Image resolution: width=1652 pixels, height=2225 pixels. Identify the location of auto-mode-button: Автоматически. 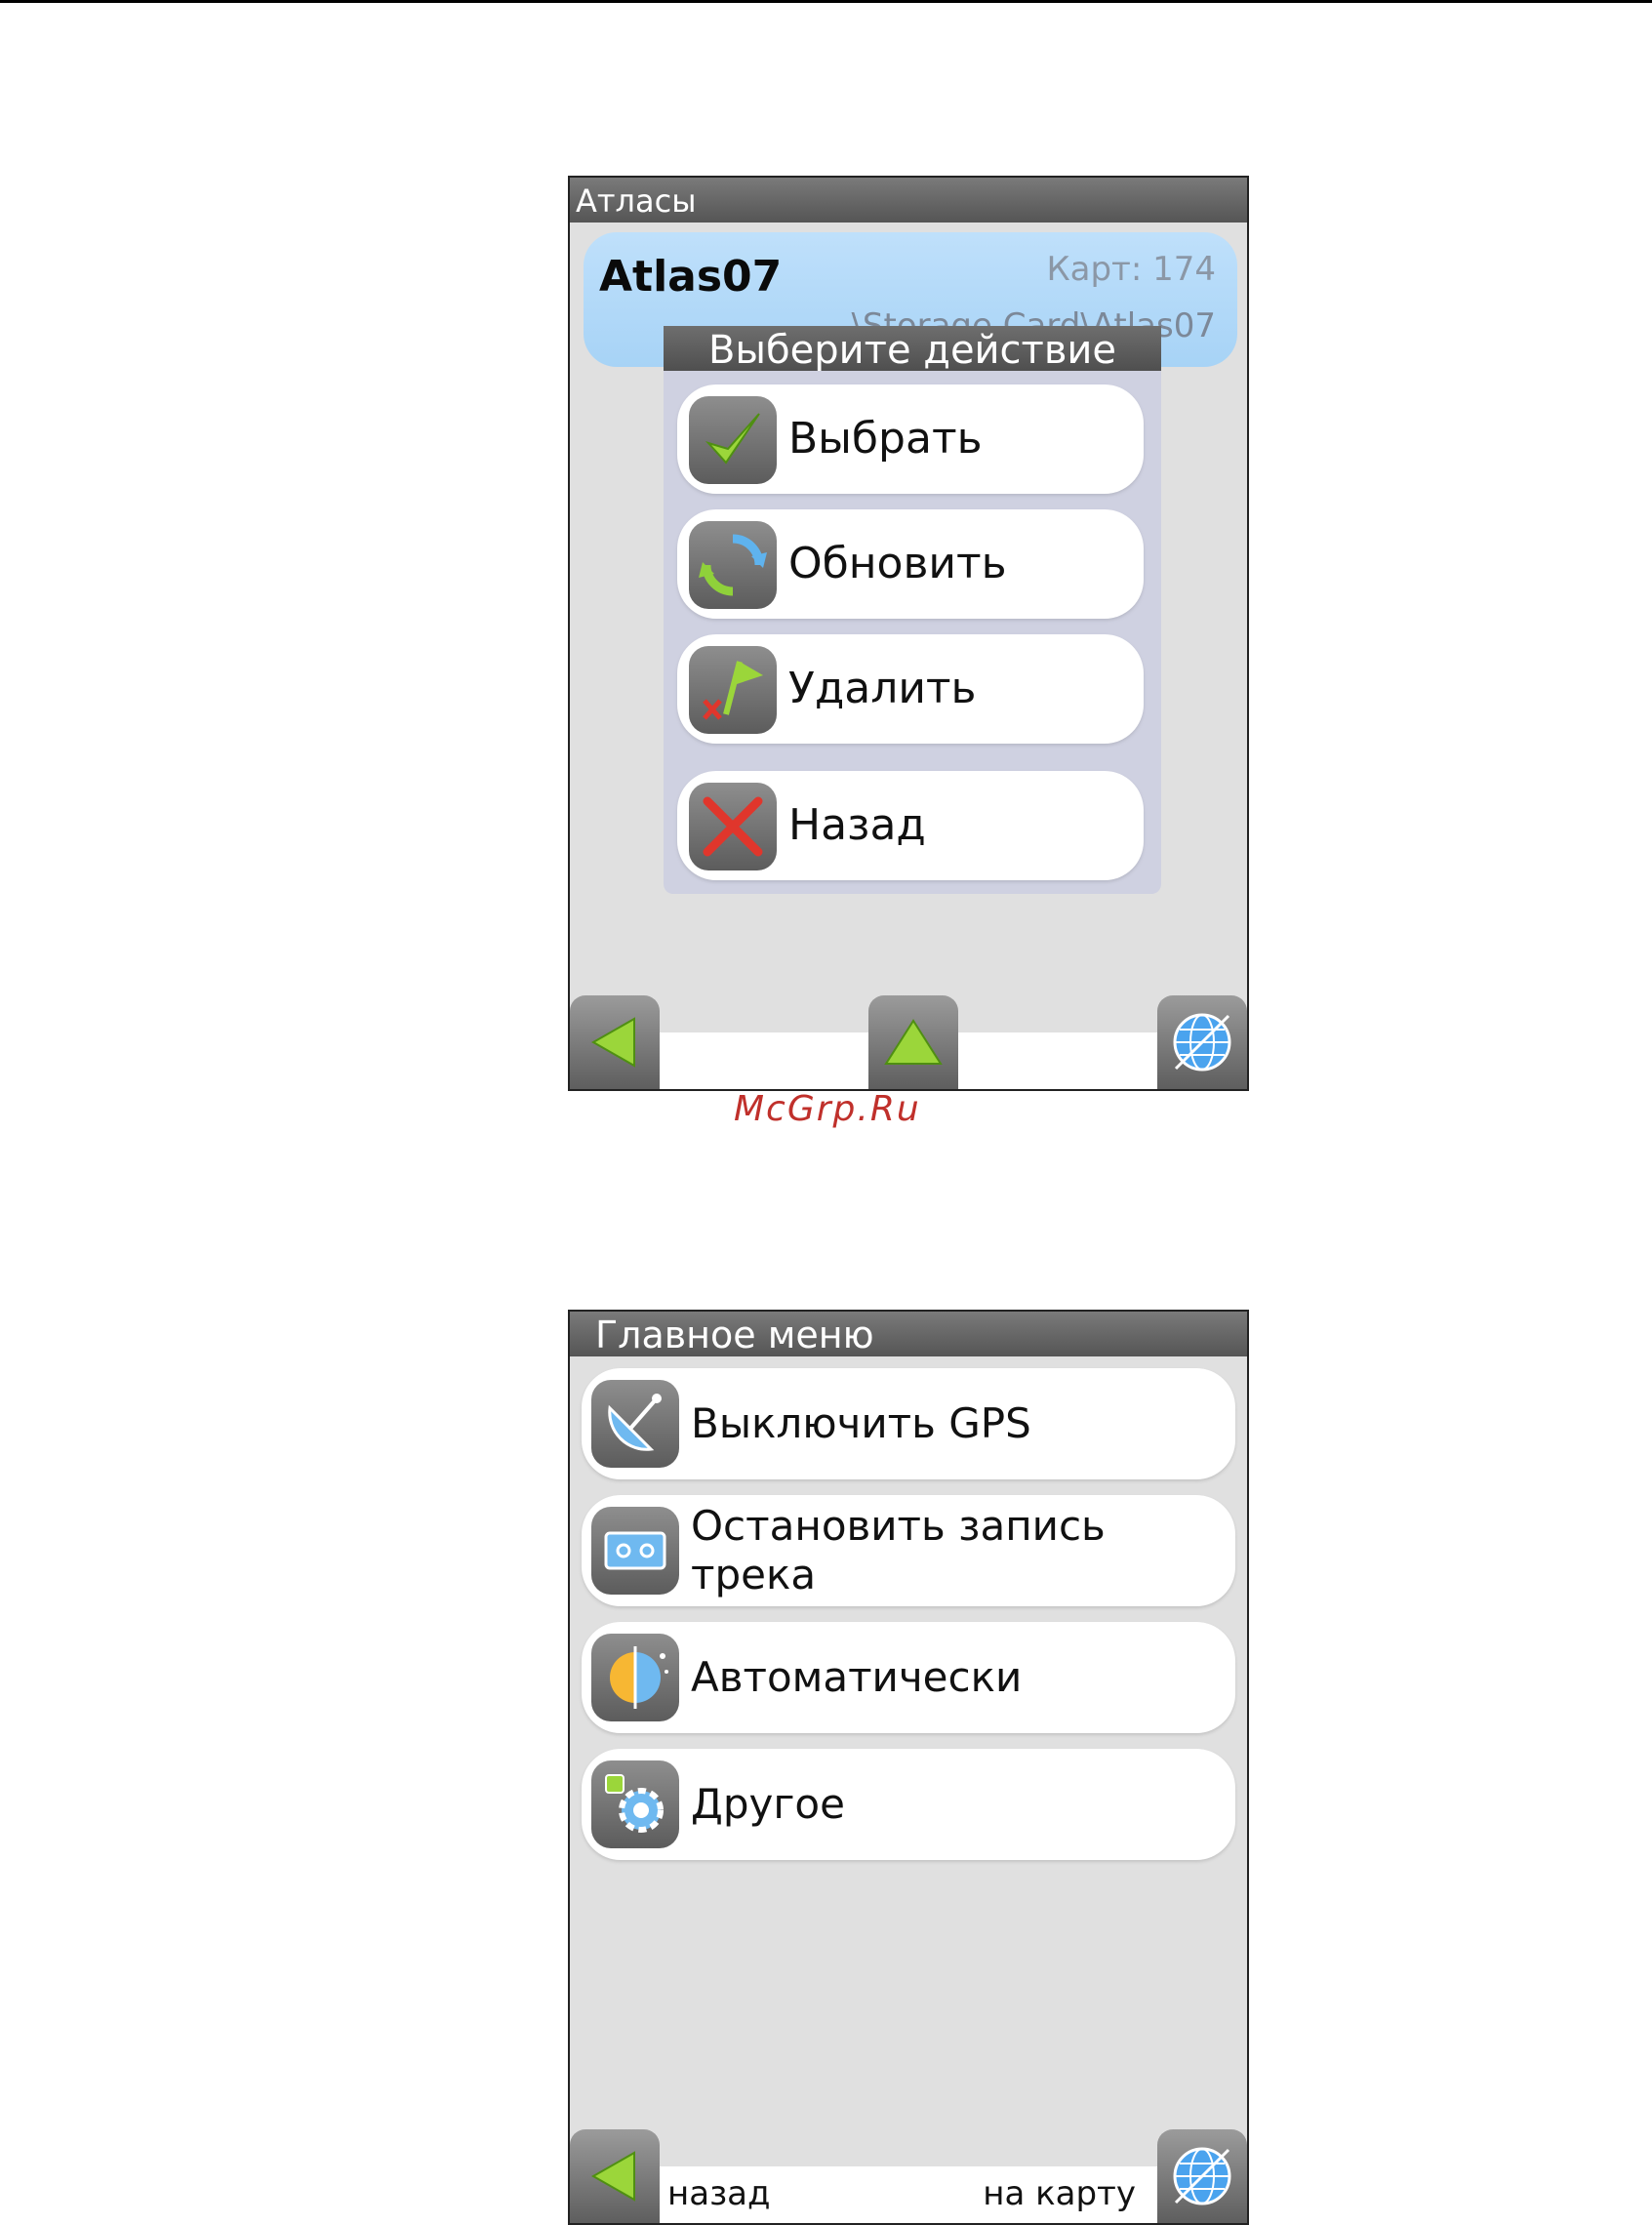
(909, 1677).